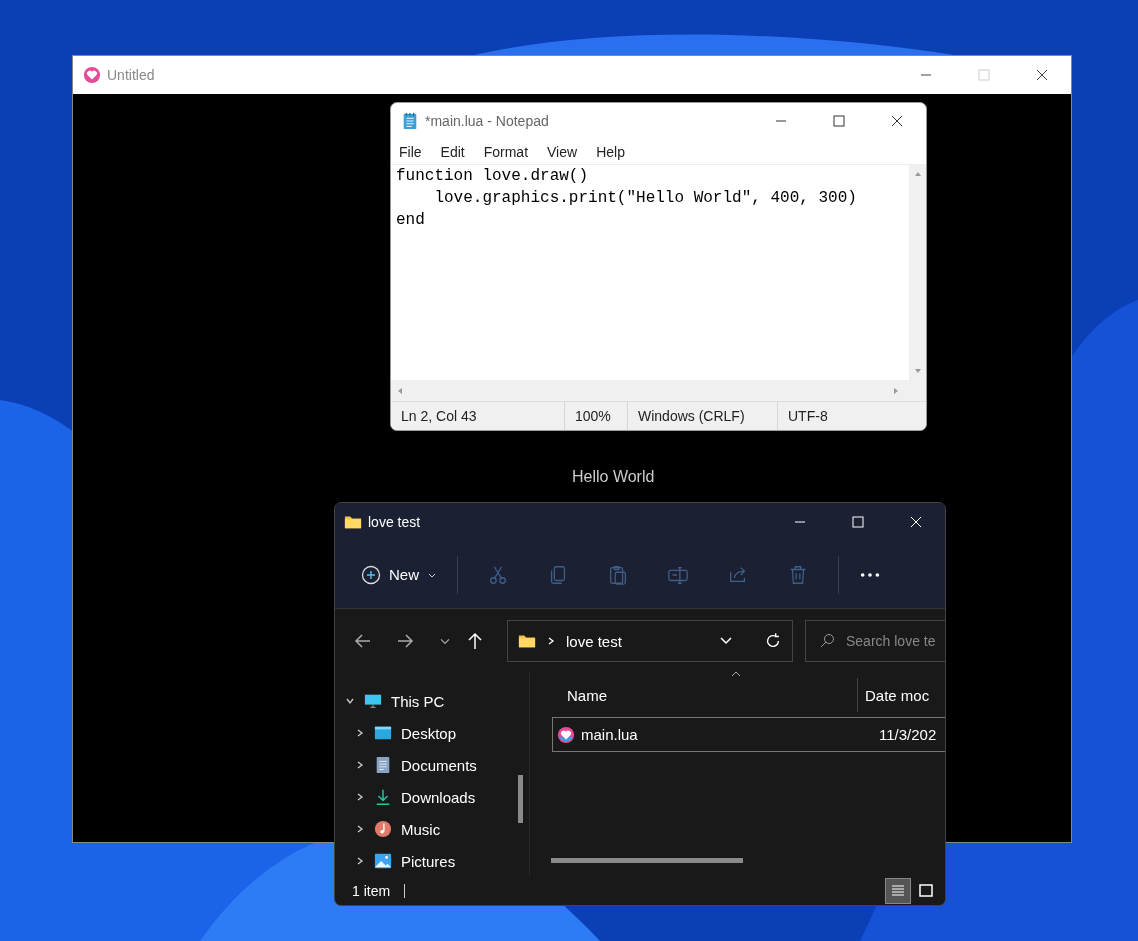 This screenshot has height=941, width=1138. What do you see at coordinates (870, 574) in the screenshot?
I see `more-options-icon` at bounding box center [870, 574].